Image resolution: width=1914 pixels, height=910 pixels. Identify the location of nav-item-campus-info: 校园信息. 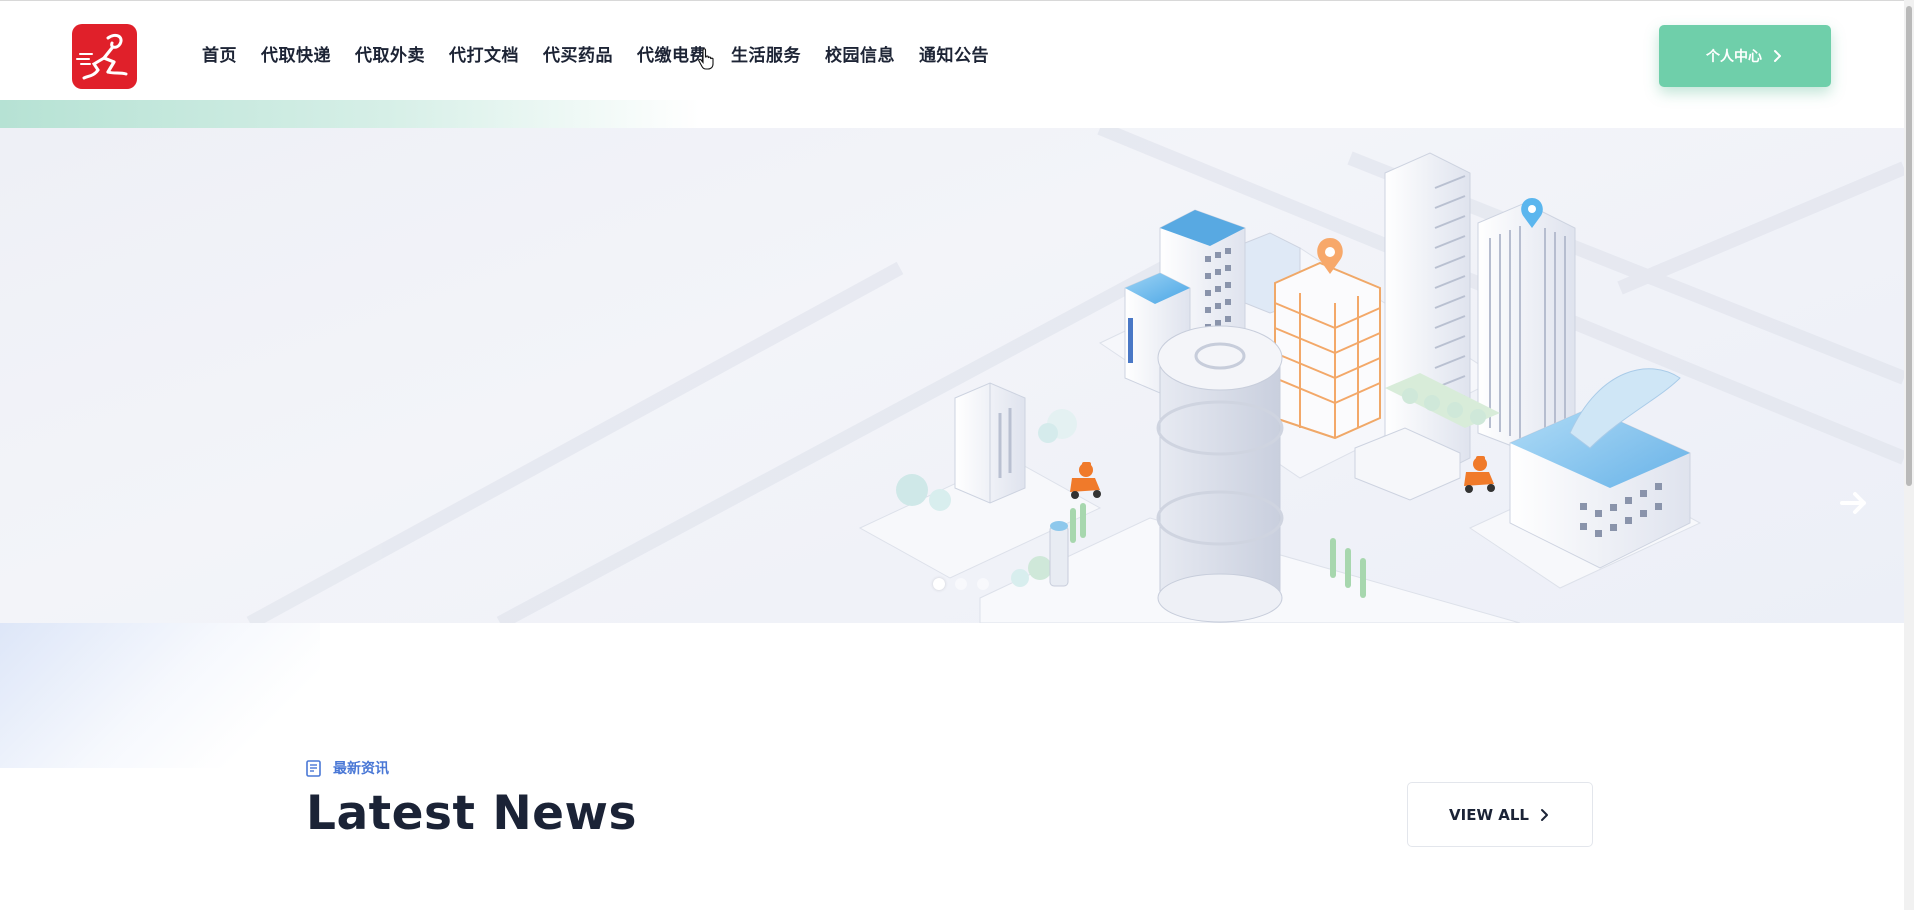
(860, 53).